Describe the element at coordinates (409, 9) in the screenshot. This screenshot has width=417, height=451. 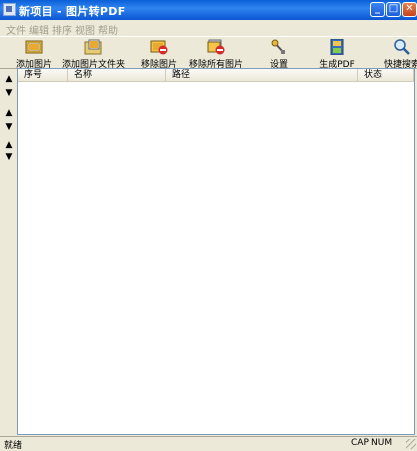
I see `close-button: ✕` at that location.